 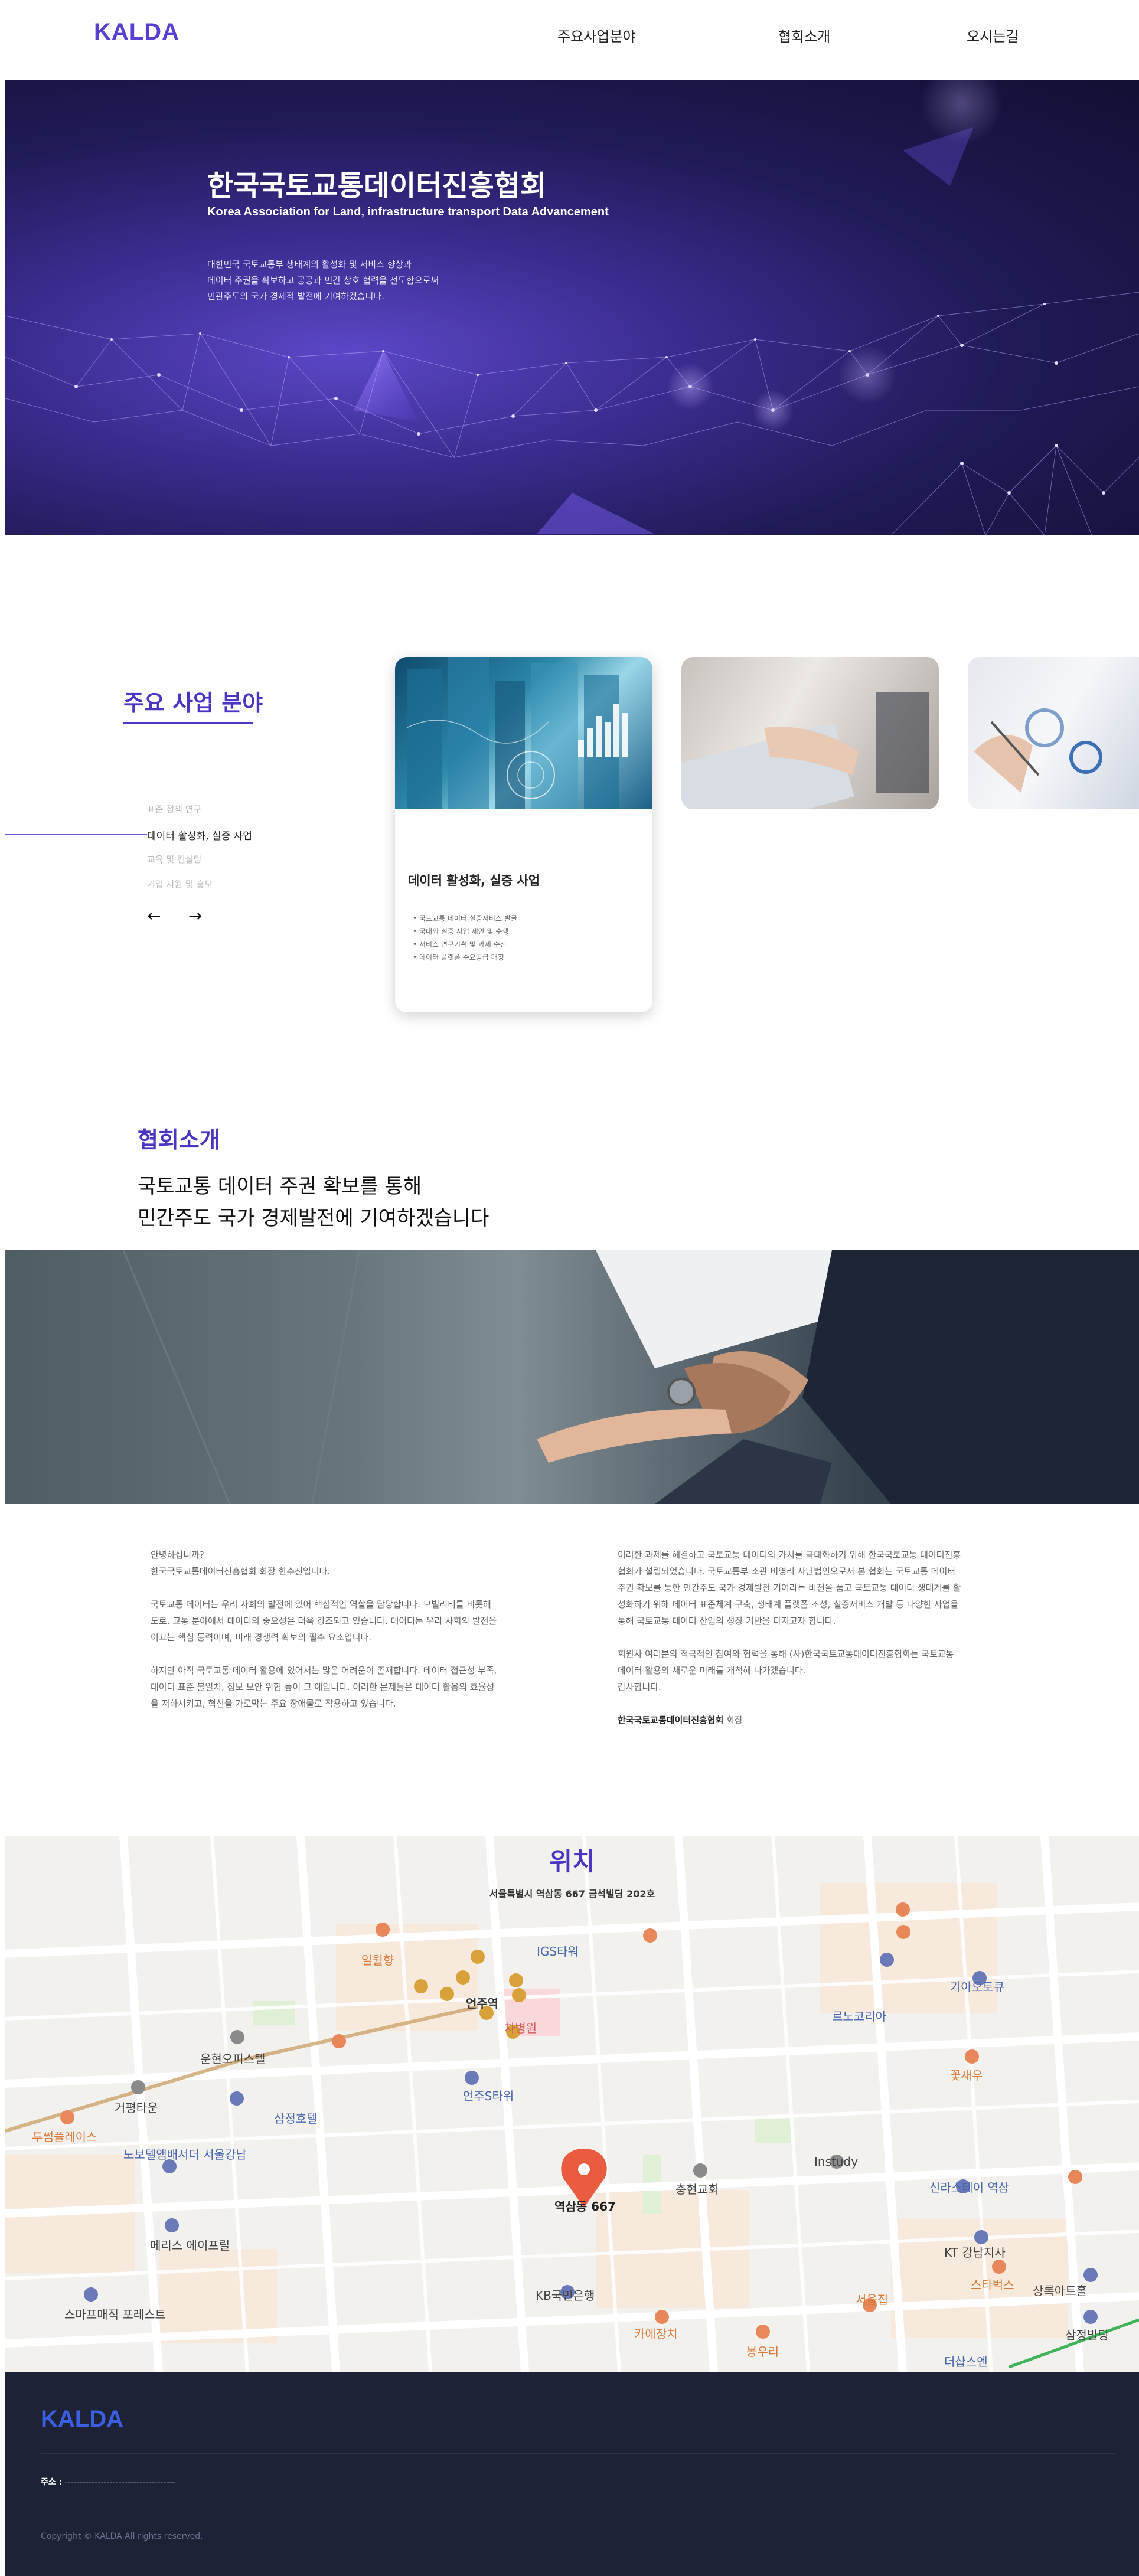 What do you see at coordinates (465, 944) in the screenshot?
I see `card-list-item: 서비스 연구기획 및 과제 수진` at bounding box center [465, 944].